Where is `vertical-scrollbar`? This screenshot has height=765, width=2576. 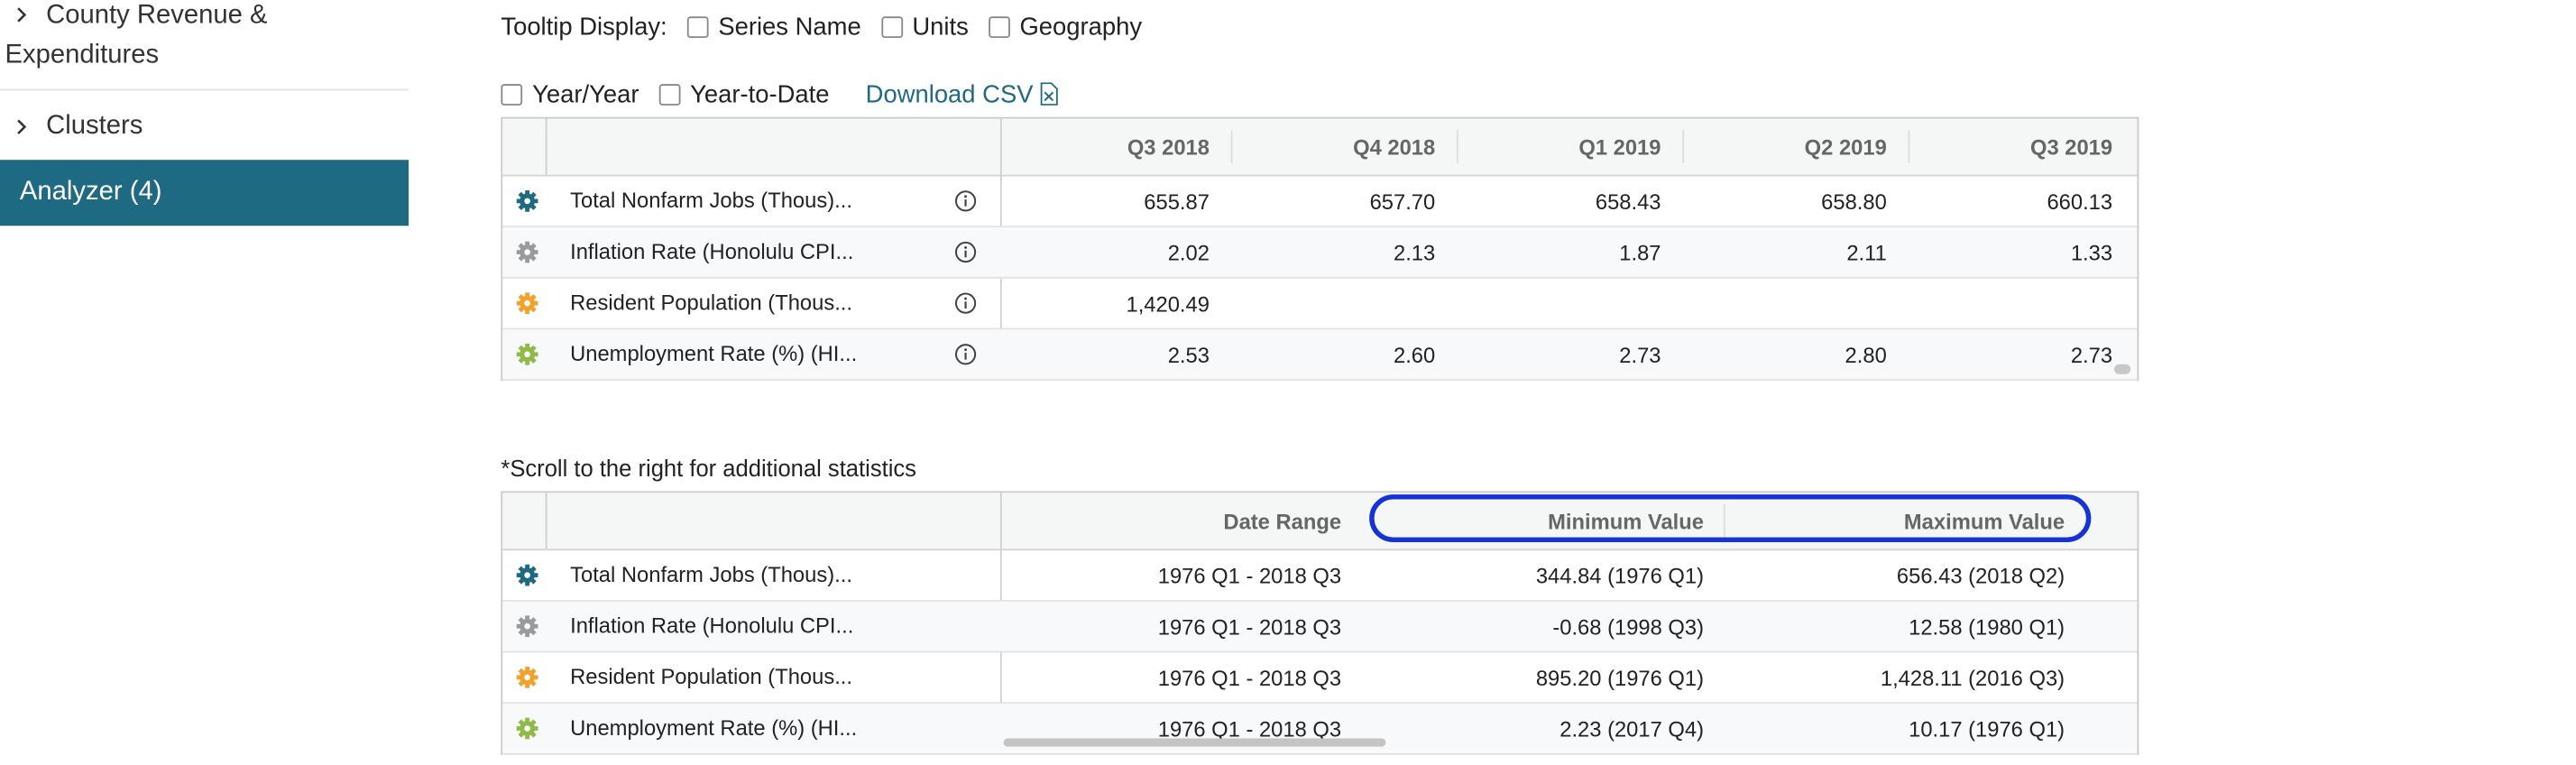
vertical-scrollbar is located at coordinates (2122, 369).